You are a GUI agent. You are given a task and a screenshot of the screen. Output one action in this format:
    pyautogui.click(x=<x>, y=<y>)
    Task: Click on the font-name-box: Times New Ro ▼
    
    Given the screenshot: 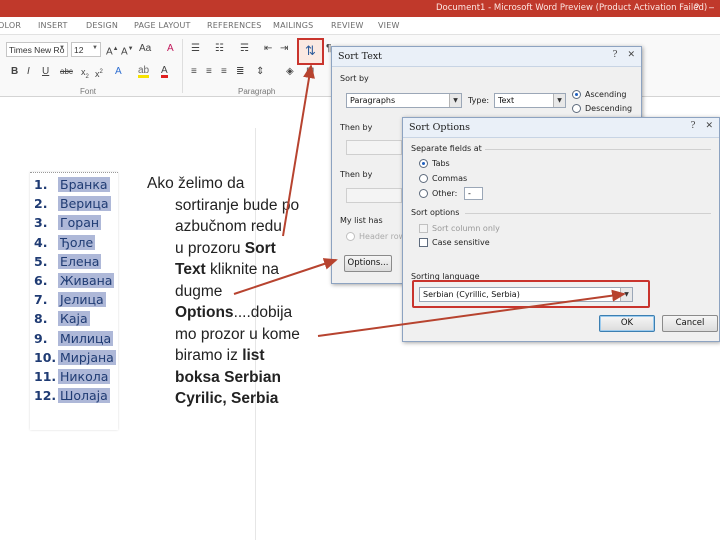 What is the action you would take?
    pyautogui.click(x=37, y=49)
    